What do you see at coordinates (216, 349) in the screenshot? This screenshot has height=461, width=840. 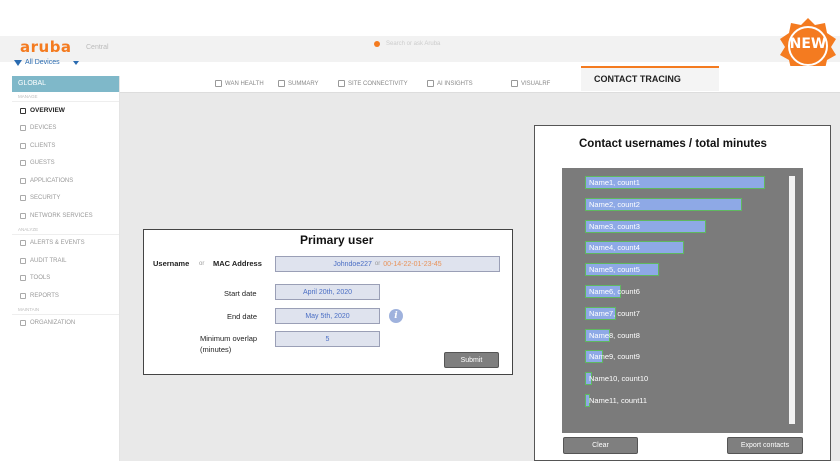 I see `overlap-unit-label: (minutes)` at bounding box center [216, 349].